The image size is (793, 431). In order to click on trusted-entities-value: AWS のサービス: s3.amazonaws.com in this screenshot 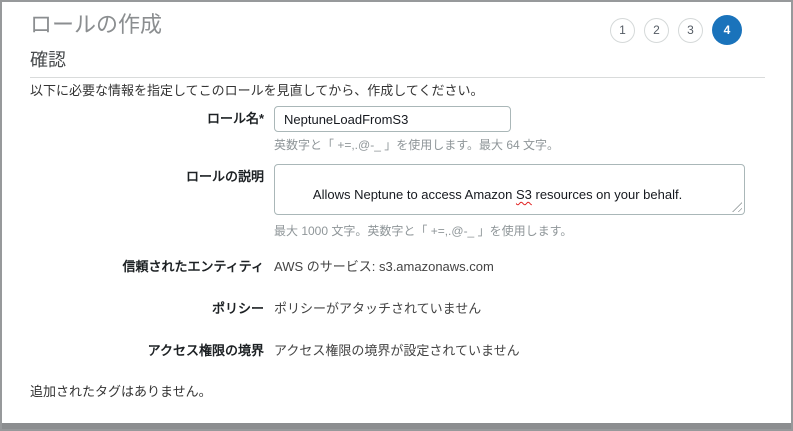, I will do `click(384, 266)`.